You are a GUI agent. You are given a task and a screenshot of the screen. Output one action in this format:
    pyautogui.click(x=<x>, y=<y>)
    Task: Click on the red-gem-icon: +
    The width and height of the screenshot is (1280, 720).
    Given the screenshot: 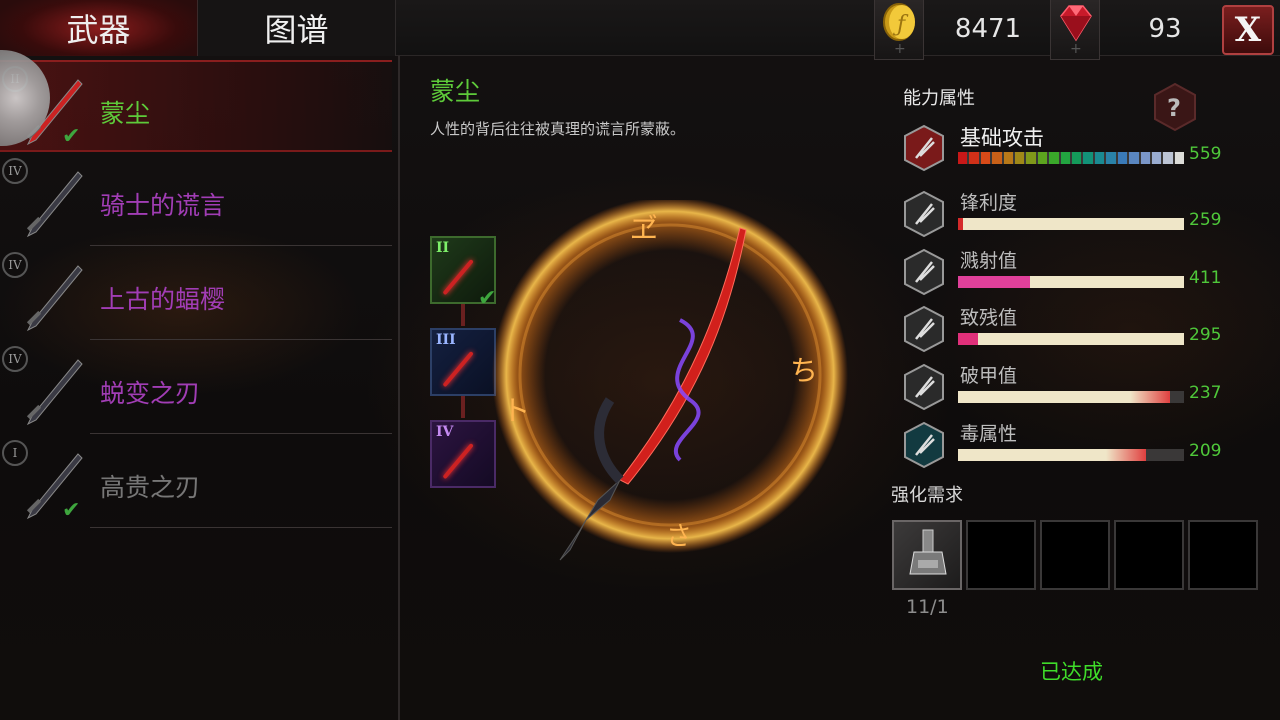 What is the action you would take?
    pyautogui.click(x=1075, y=30)
    